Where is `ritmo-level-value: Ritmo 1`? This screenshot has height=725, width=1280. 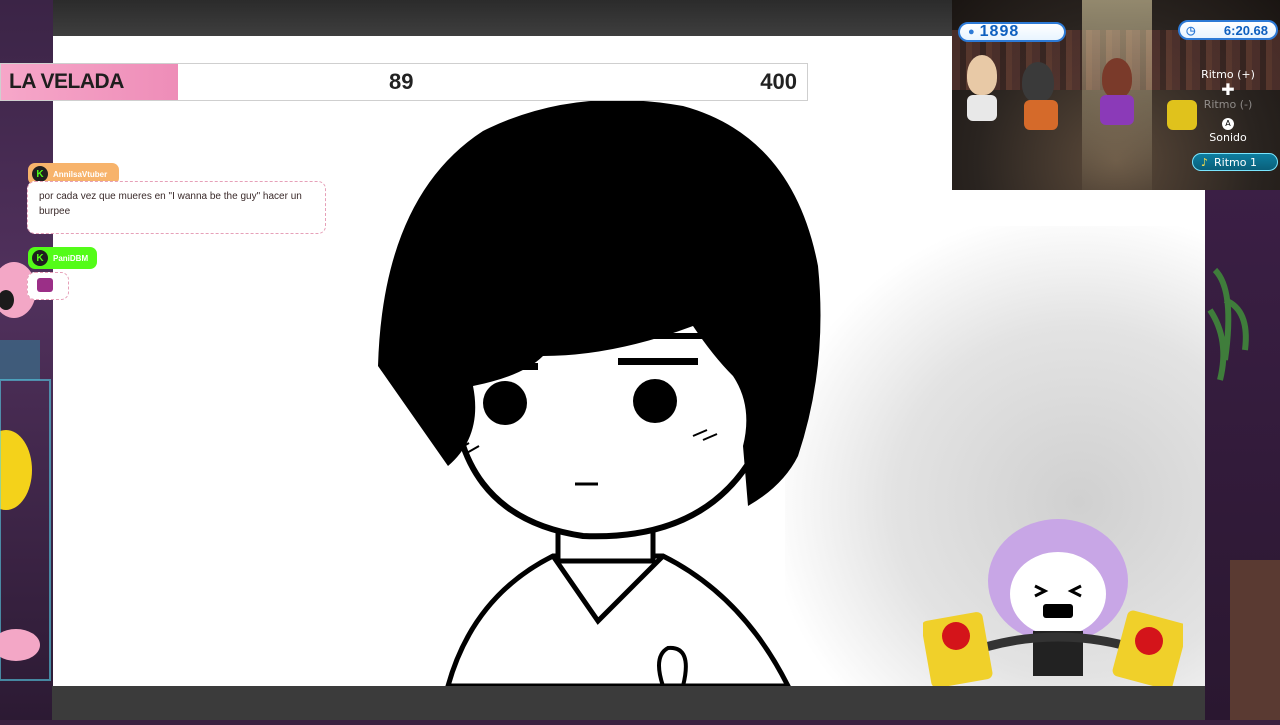
ritmo-level-value: Ritmo 1 is located at coordinates (1235, 162).